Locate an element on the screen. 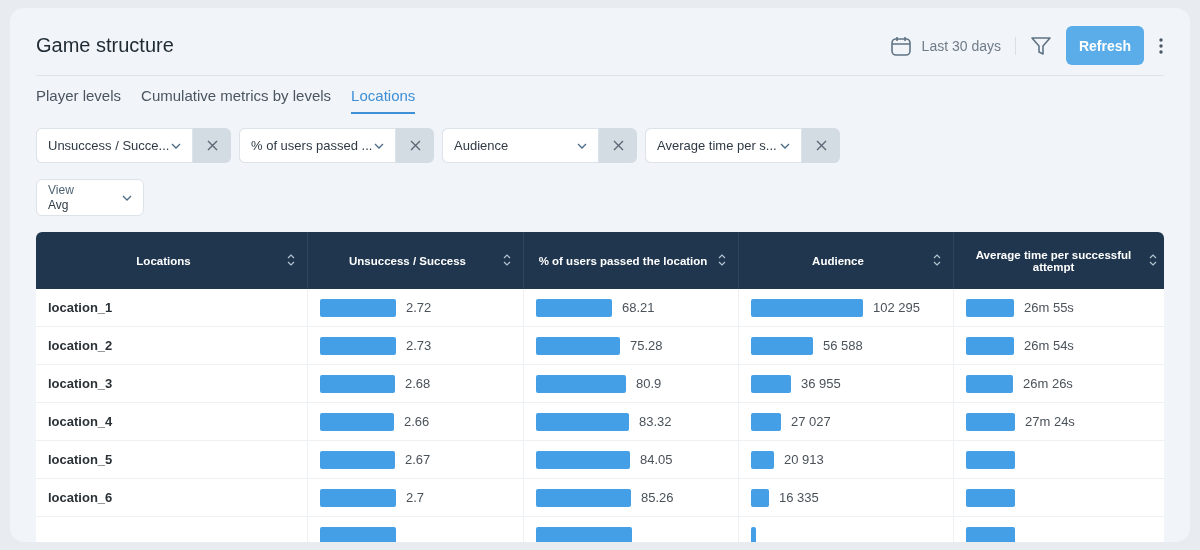 The height and width of the screenshot is (550, 1200). cell-value: 2.66 is located at coordinates (417, 421).